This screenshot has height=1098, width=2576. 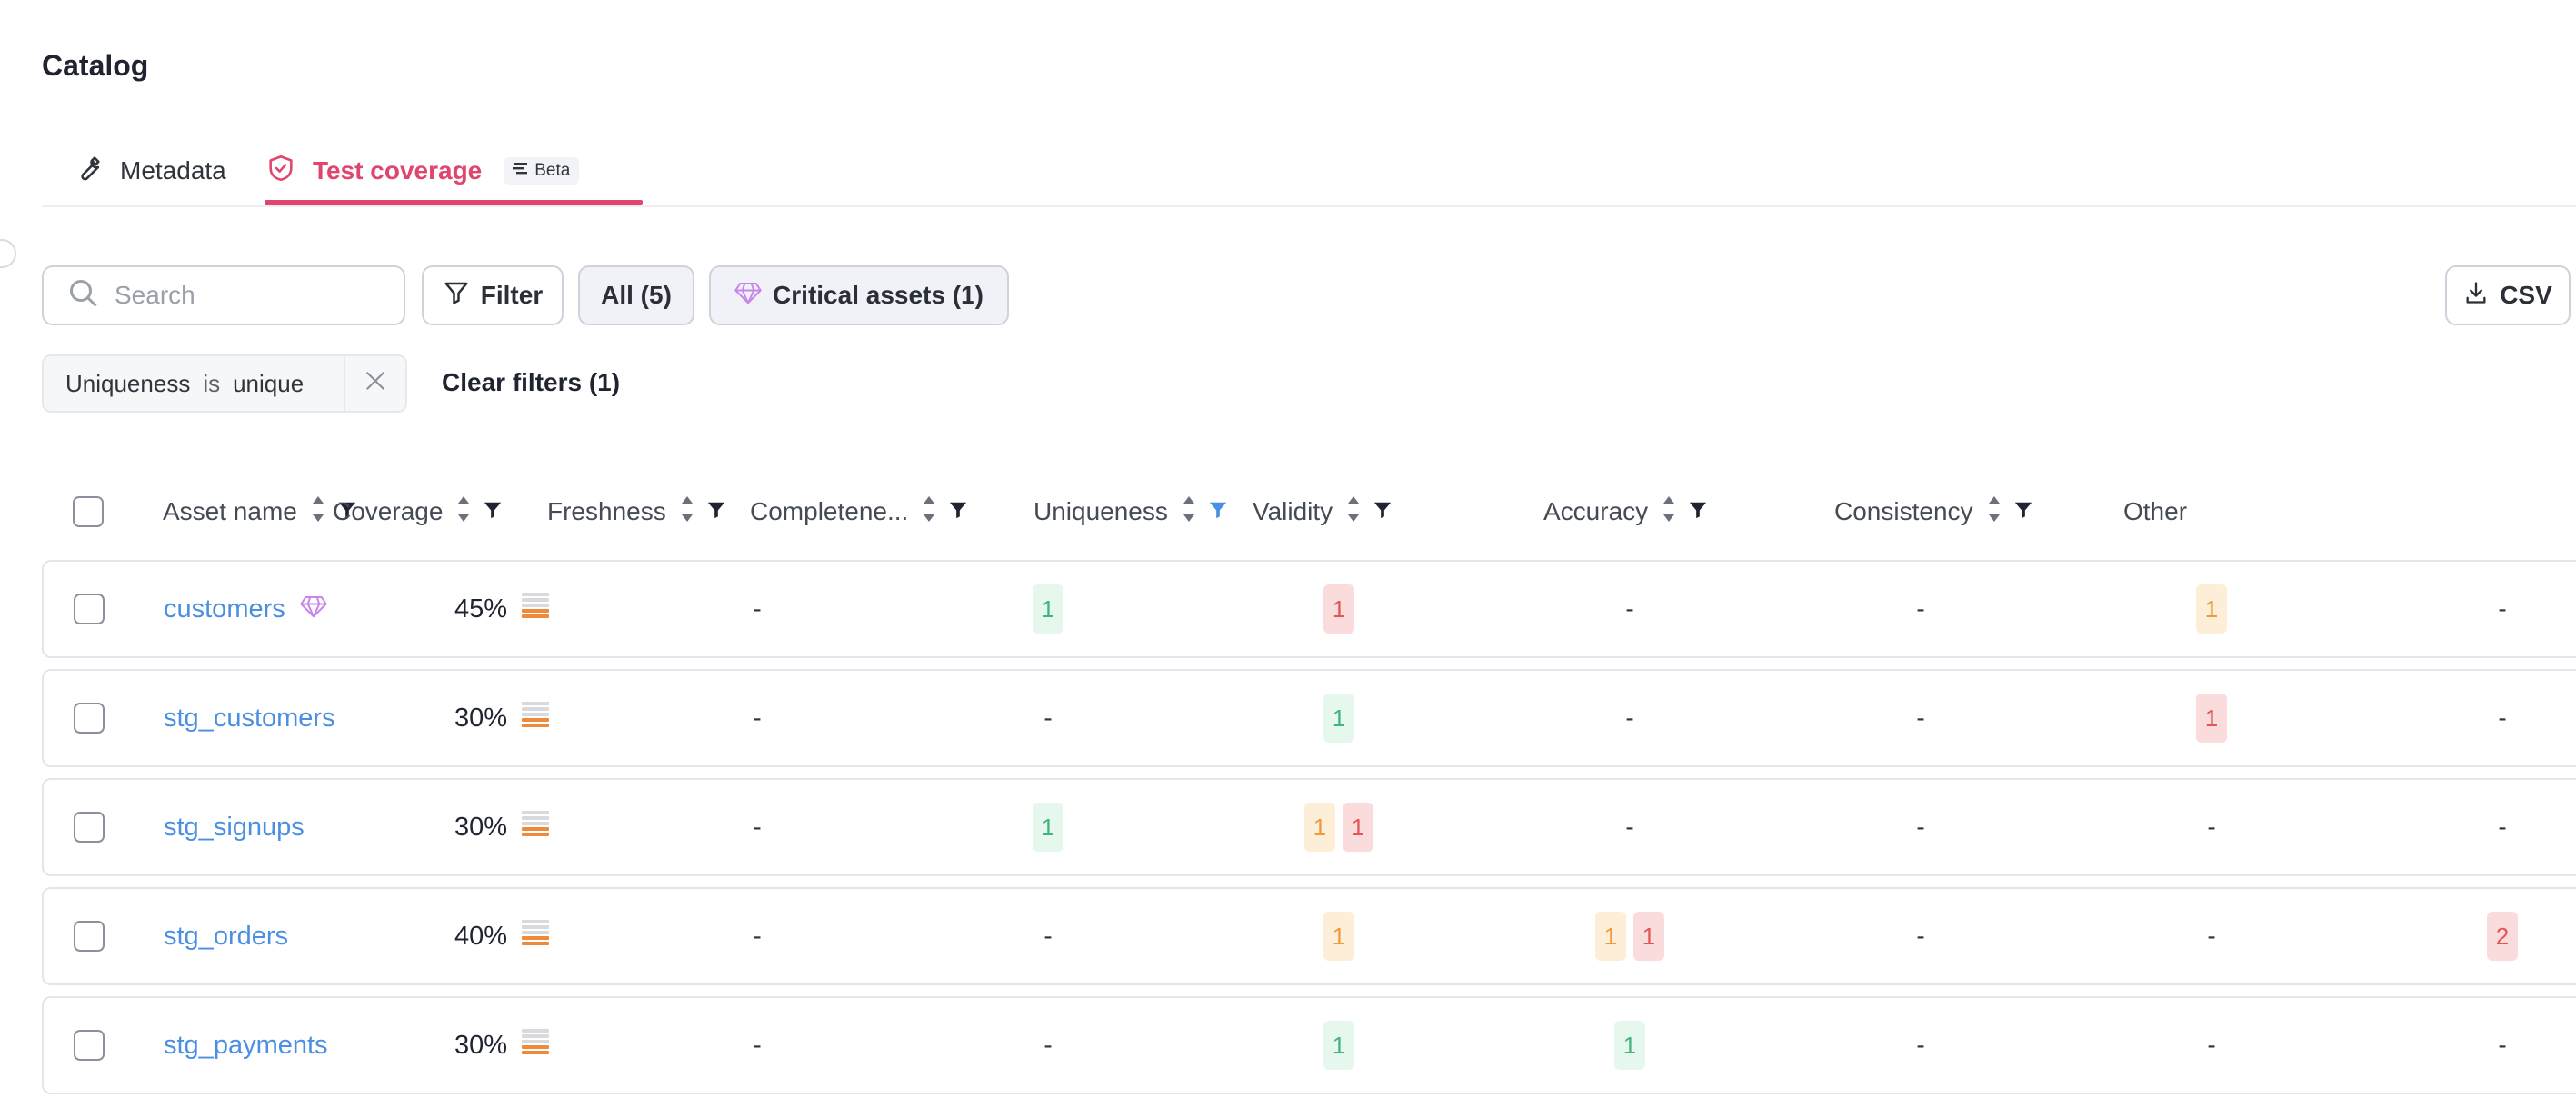 What do you see at coordinates (1130, 512) in the screenshot?
I see `column-header: Uniqueness` at bounding box center [1130, 512].